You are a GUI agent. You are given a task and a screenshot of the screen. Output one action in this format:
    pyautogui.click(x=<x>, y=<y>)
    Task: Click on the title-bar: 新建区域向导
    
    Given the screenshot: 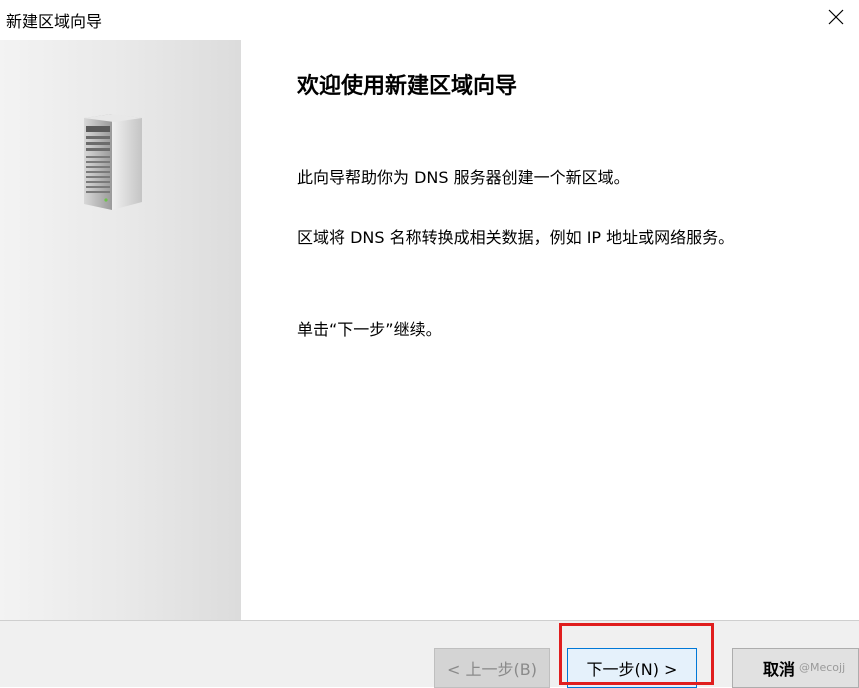 What is the action you would take?
    pyautogui.click(x=429, y=20)
    